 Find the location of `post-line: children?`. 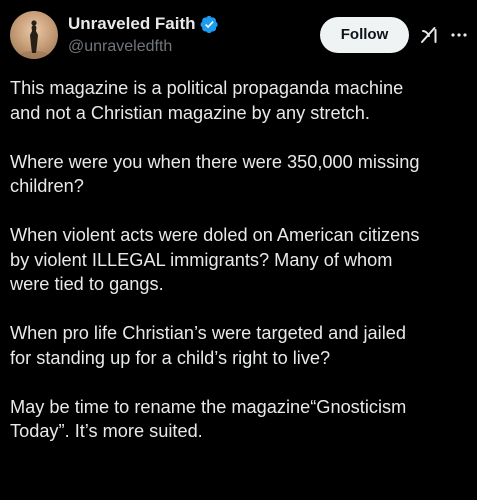

post-line: children? is located at coordinates (47, 186).